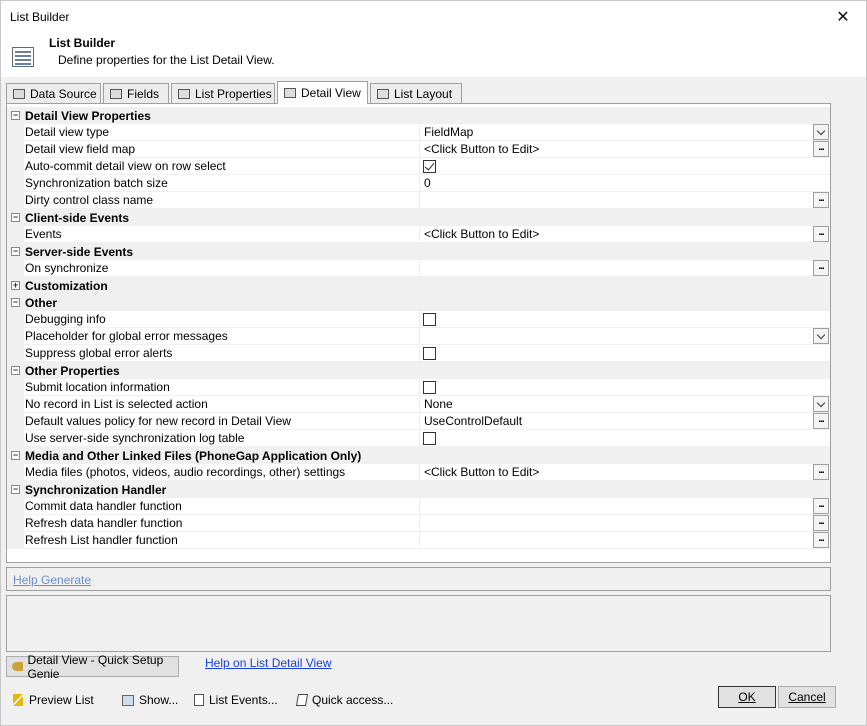  Describe the element at coordinates (627, 183) in the screenshot. I see `property-value: 0` at that location.